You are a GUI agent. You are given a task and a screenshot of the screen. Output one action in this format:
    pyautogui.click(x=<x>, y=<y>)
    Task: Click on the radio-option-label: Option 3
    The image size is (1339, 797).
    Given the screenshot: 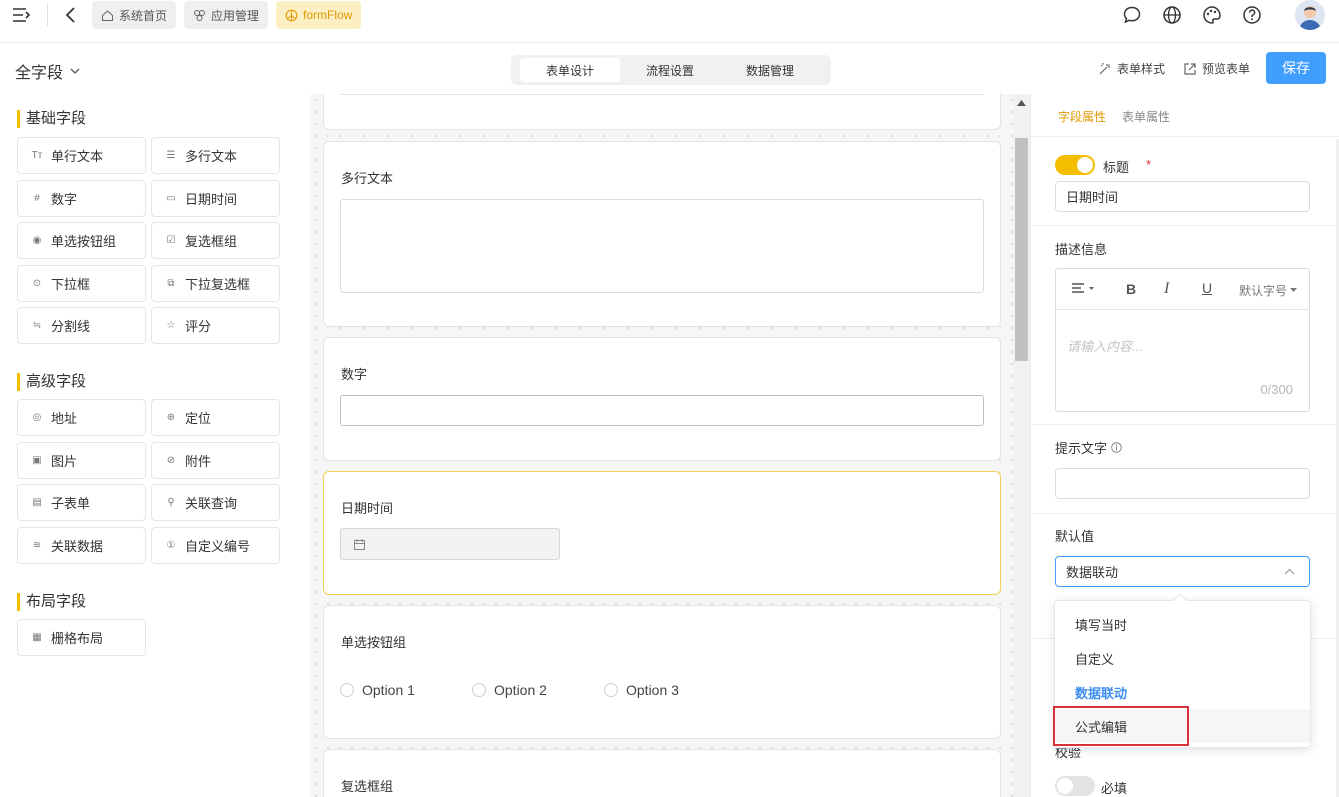 What is the action you would take?
    pyautogui.click(x=652, y=690)
    